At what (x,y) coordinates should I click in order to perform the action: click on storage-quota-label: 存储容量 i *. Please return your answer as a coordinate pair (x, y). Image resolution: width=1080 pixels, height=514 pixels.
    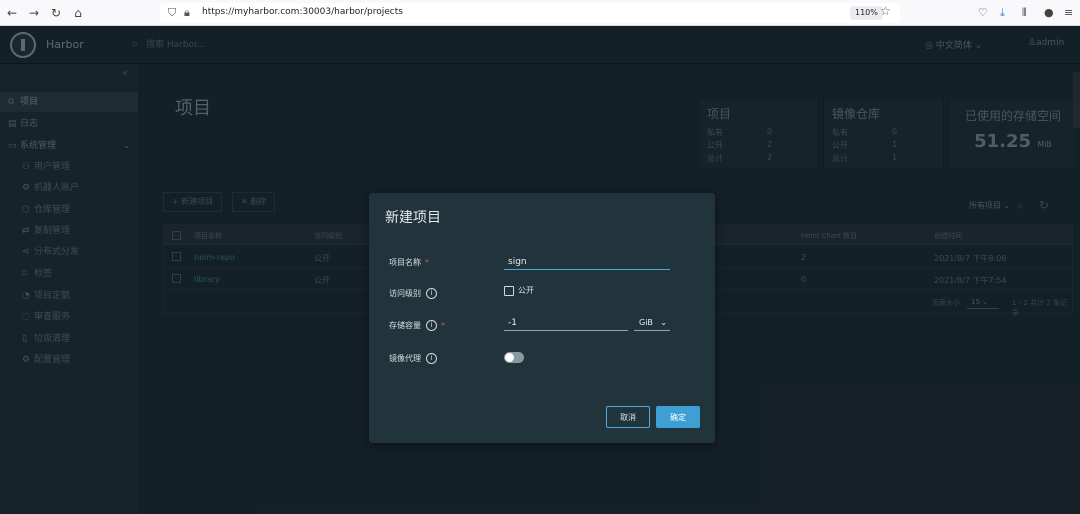
    Looking at the image, I should click on (417, 325).